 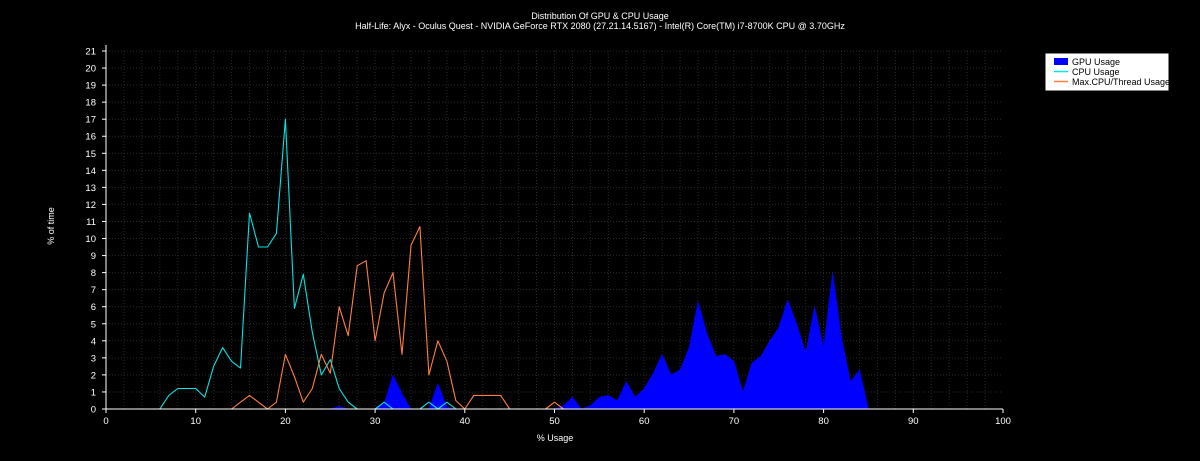 I want to click on y-tick-label: 3, so click(x=93, y=358).